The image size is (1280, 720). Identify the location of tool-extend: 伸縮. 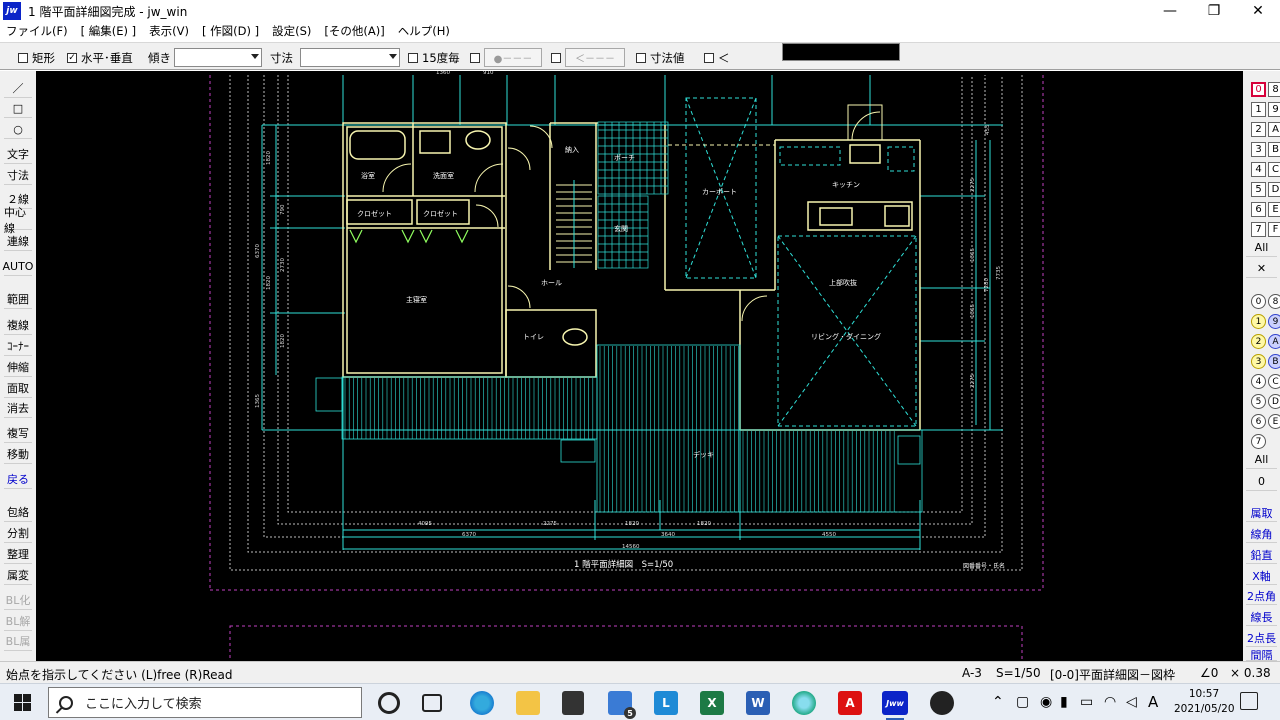
(18, 367).